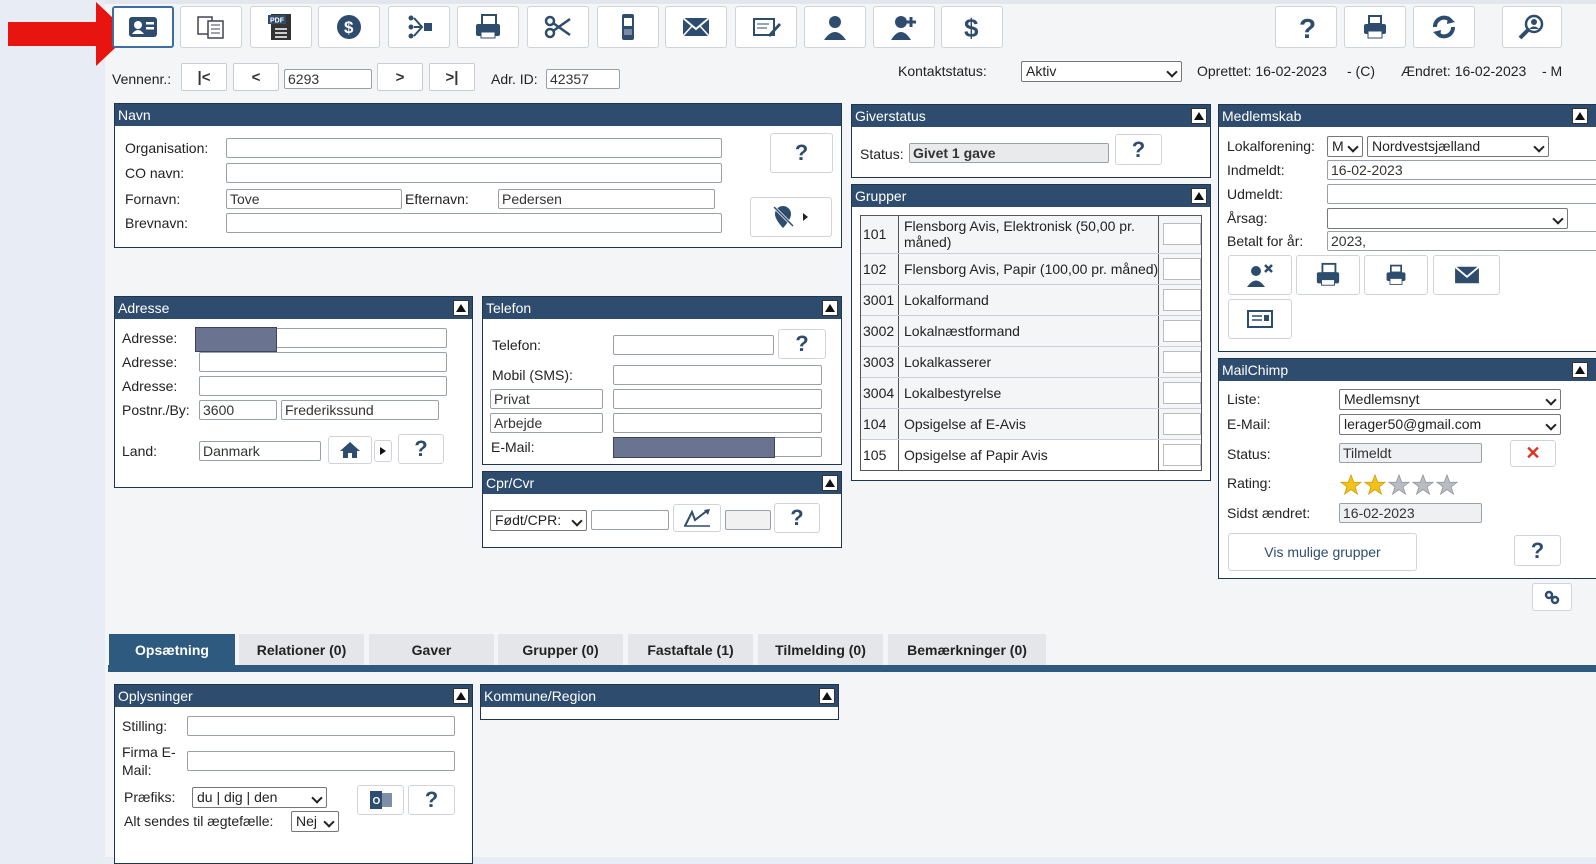  I want to click on cut-button, so click(558, 27).